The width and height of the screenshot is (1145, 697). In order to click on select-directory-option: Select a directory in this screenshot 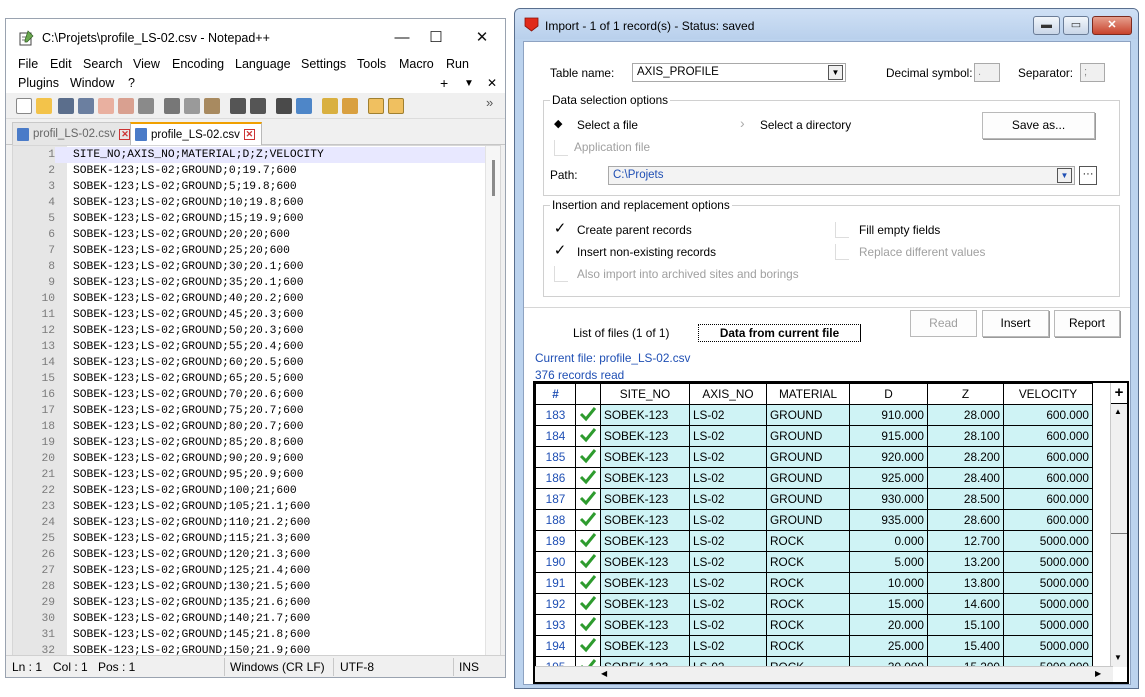, I will do `click(805, 125)`.